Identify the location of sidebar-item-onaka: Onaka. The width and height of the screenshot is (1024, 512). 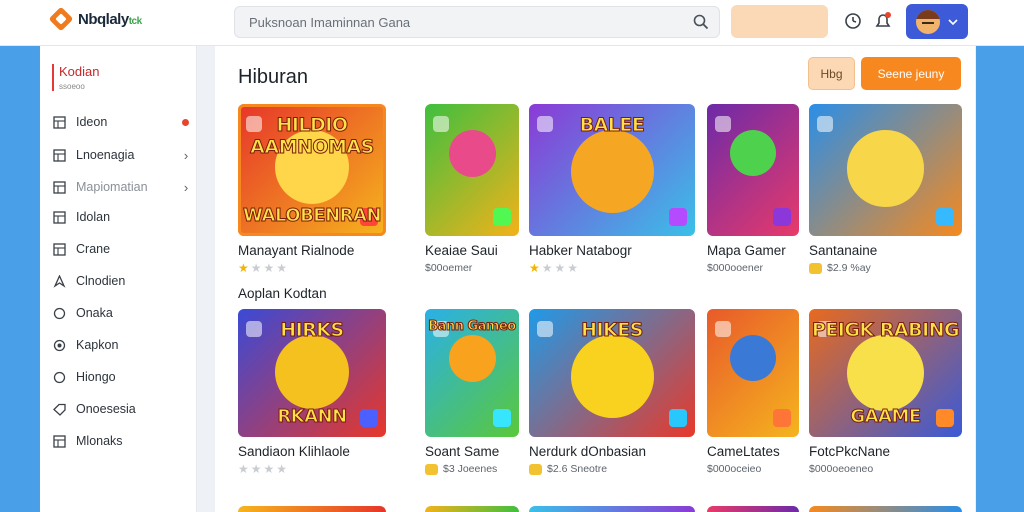
(122, 313).